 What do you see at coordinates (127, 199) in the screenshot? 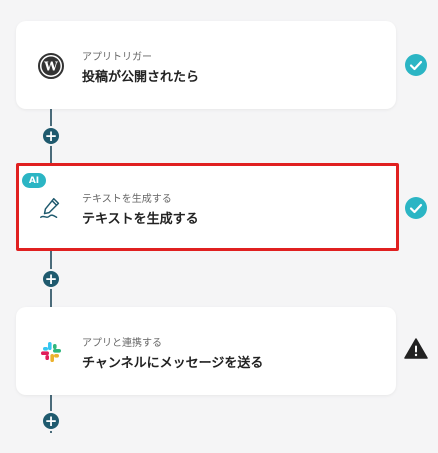
I see `step-category: テキストを生成する` at bounding box center [127, 199].